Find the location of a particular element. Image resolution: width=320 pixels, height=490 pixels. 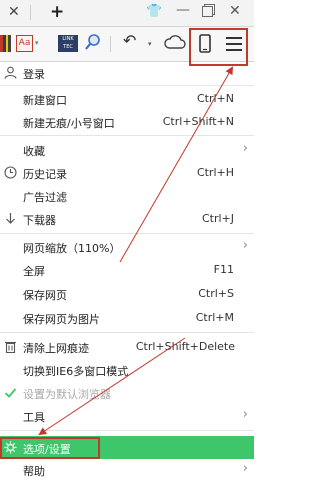

linktec-extension-icon: LINK TEC is located at coordinates (68, 43).